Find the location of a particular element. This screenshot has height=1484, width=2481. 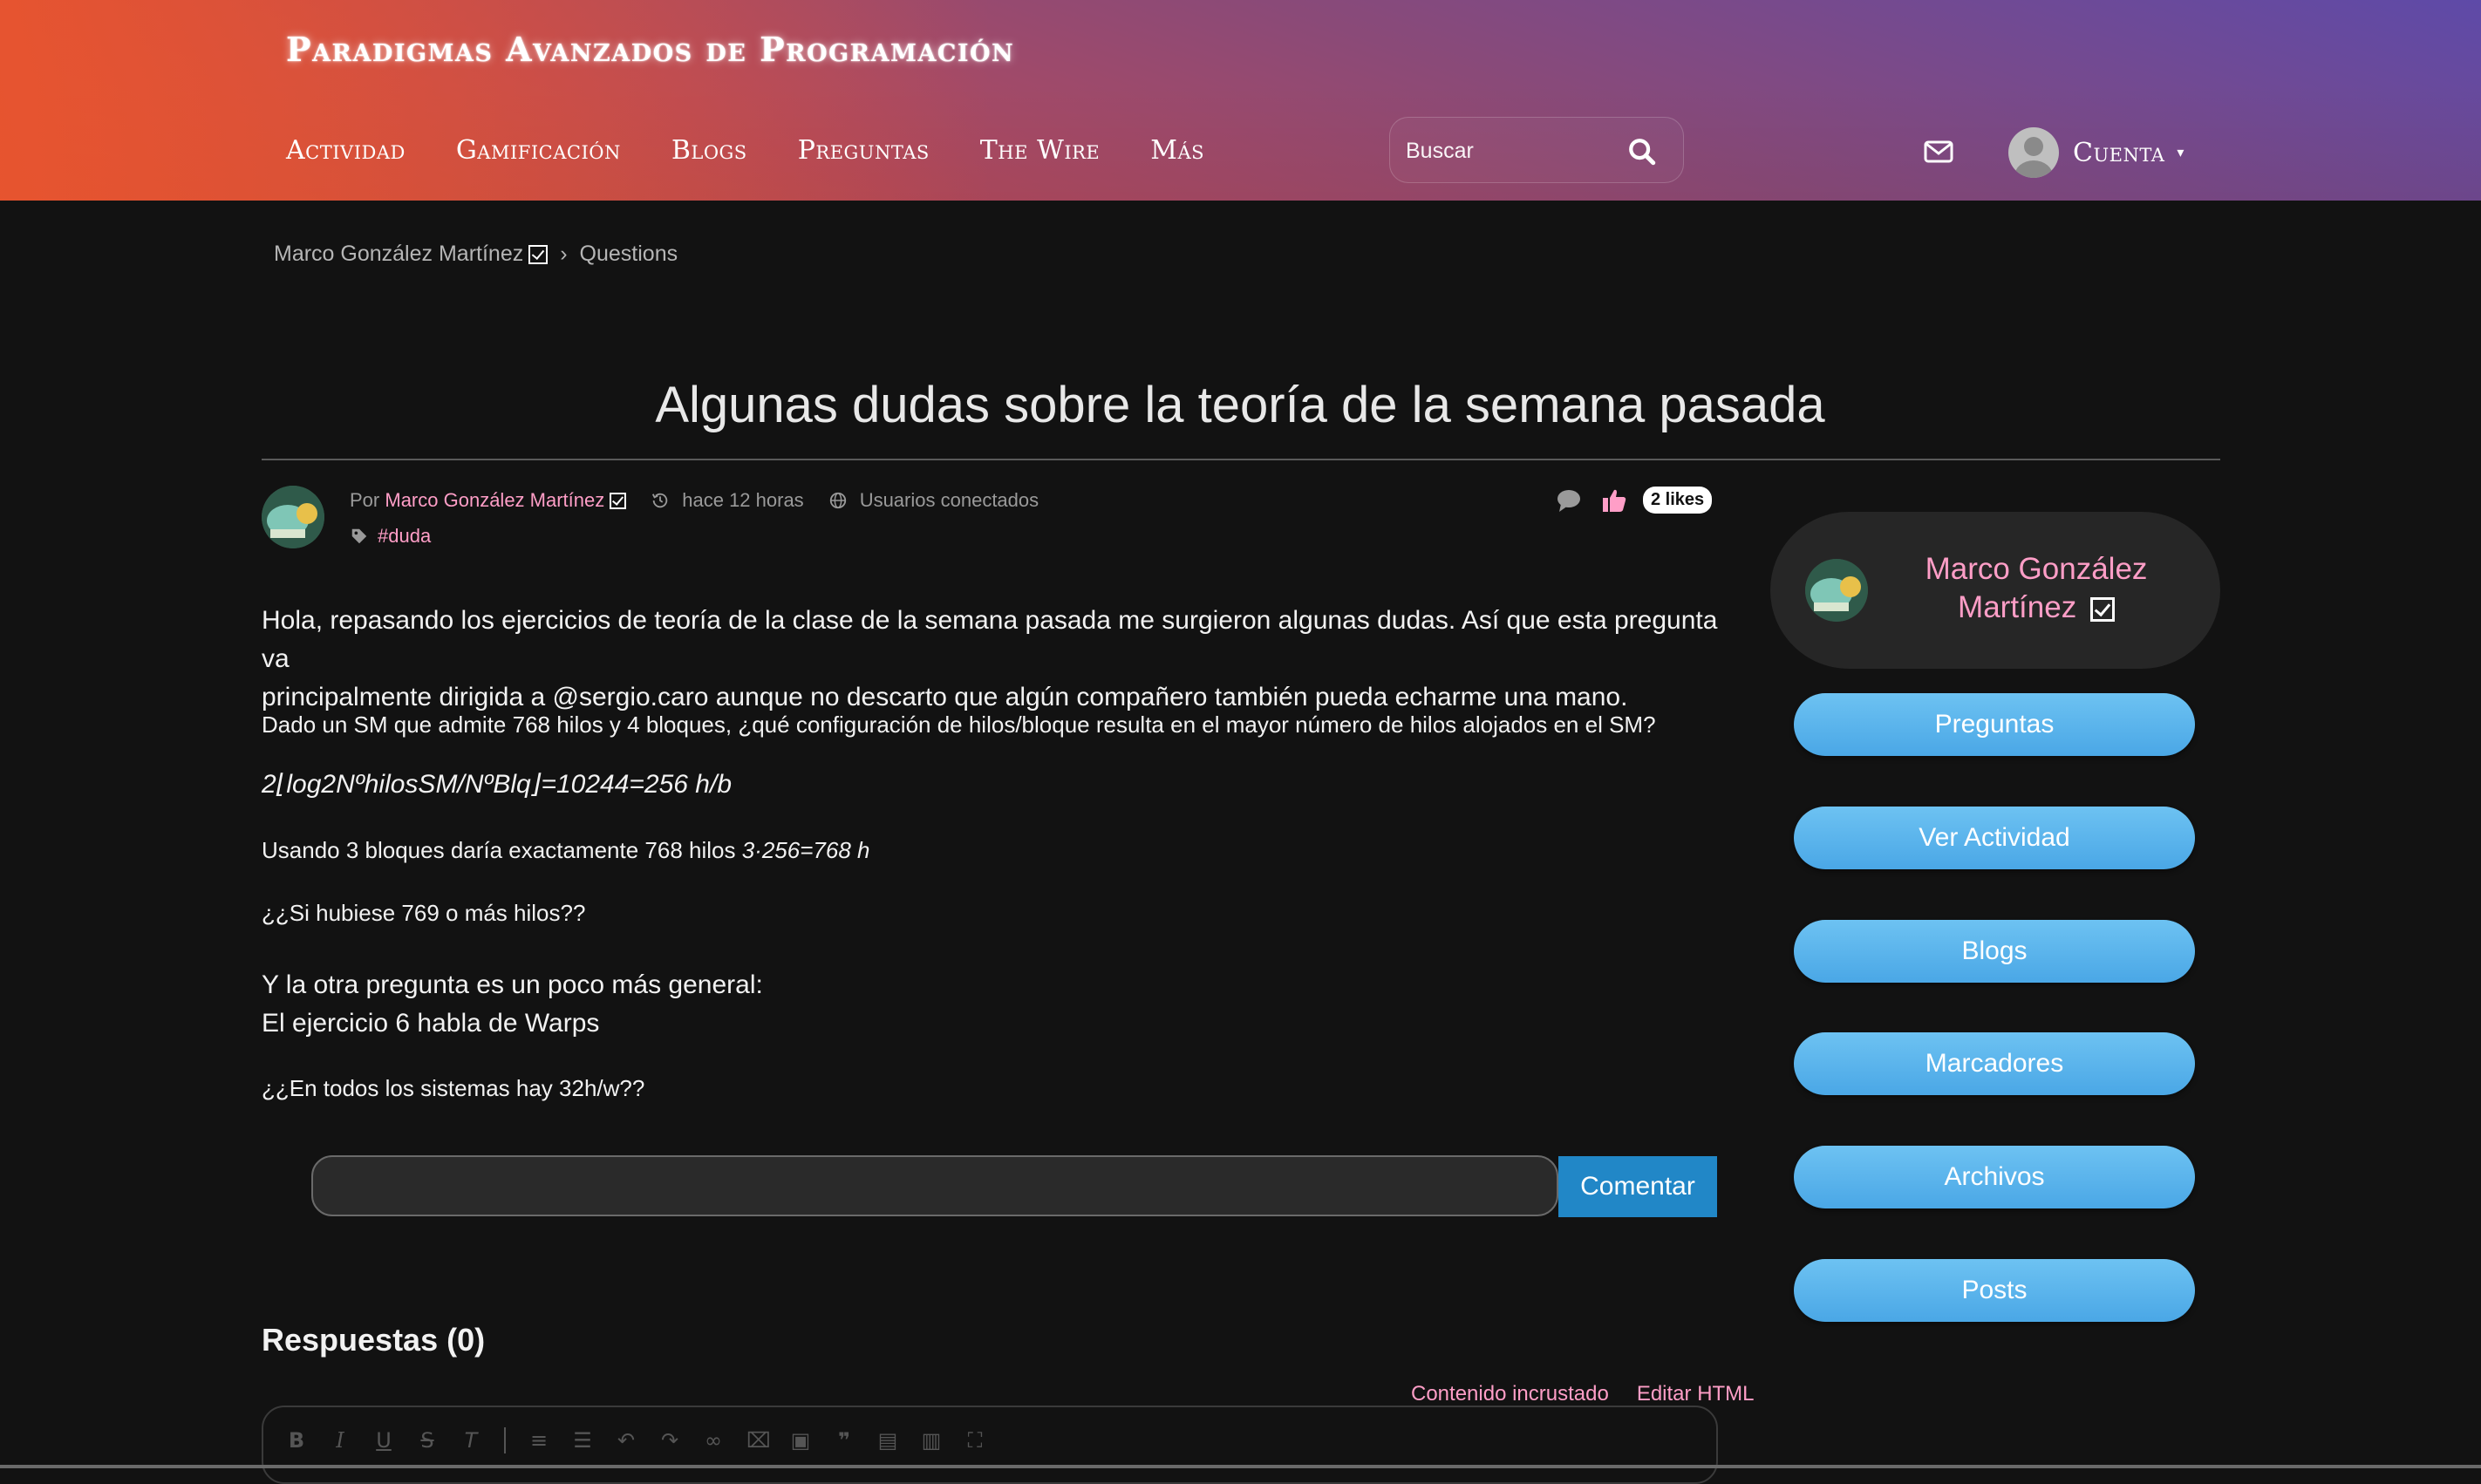

tag-list: #duda is located at coordinates (390, 536).